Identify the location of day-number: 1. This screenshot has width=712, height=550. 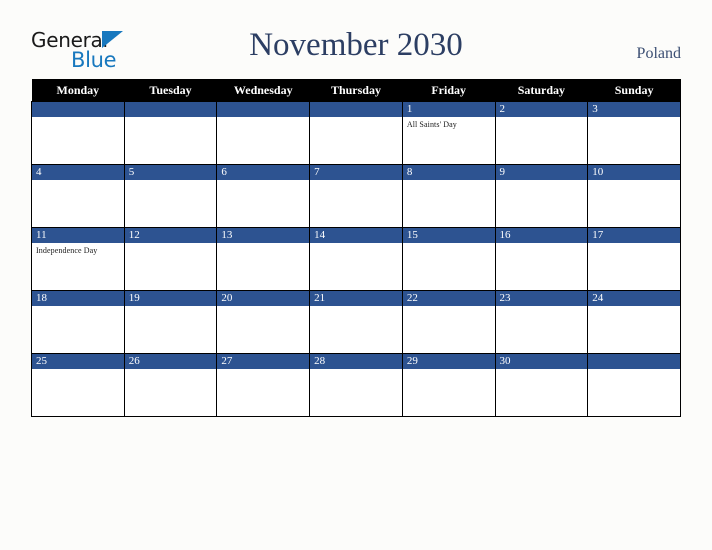
(448, 109).